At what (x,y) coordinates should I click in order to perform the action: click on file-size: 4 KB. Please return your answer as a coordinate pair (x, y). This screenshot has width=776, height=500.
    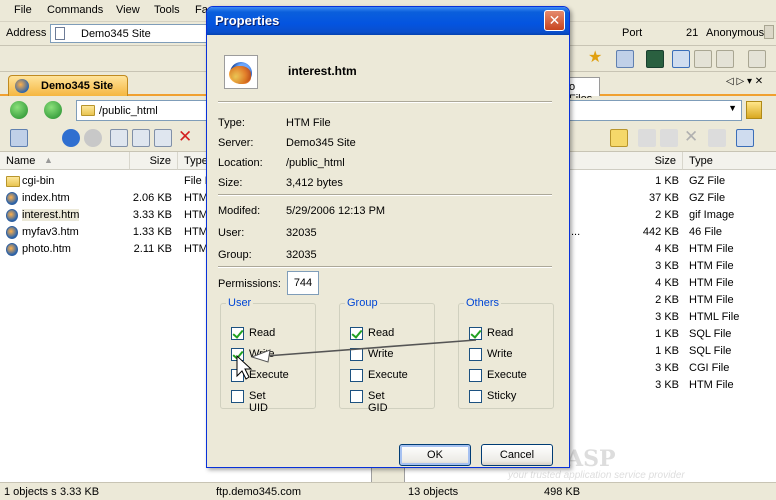
    Looking at the image, I should click on (667, 283).